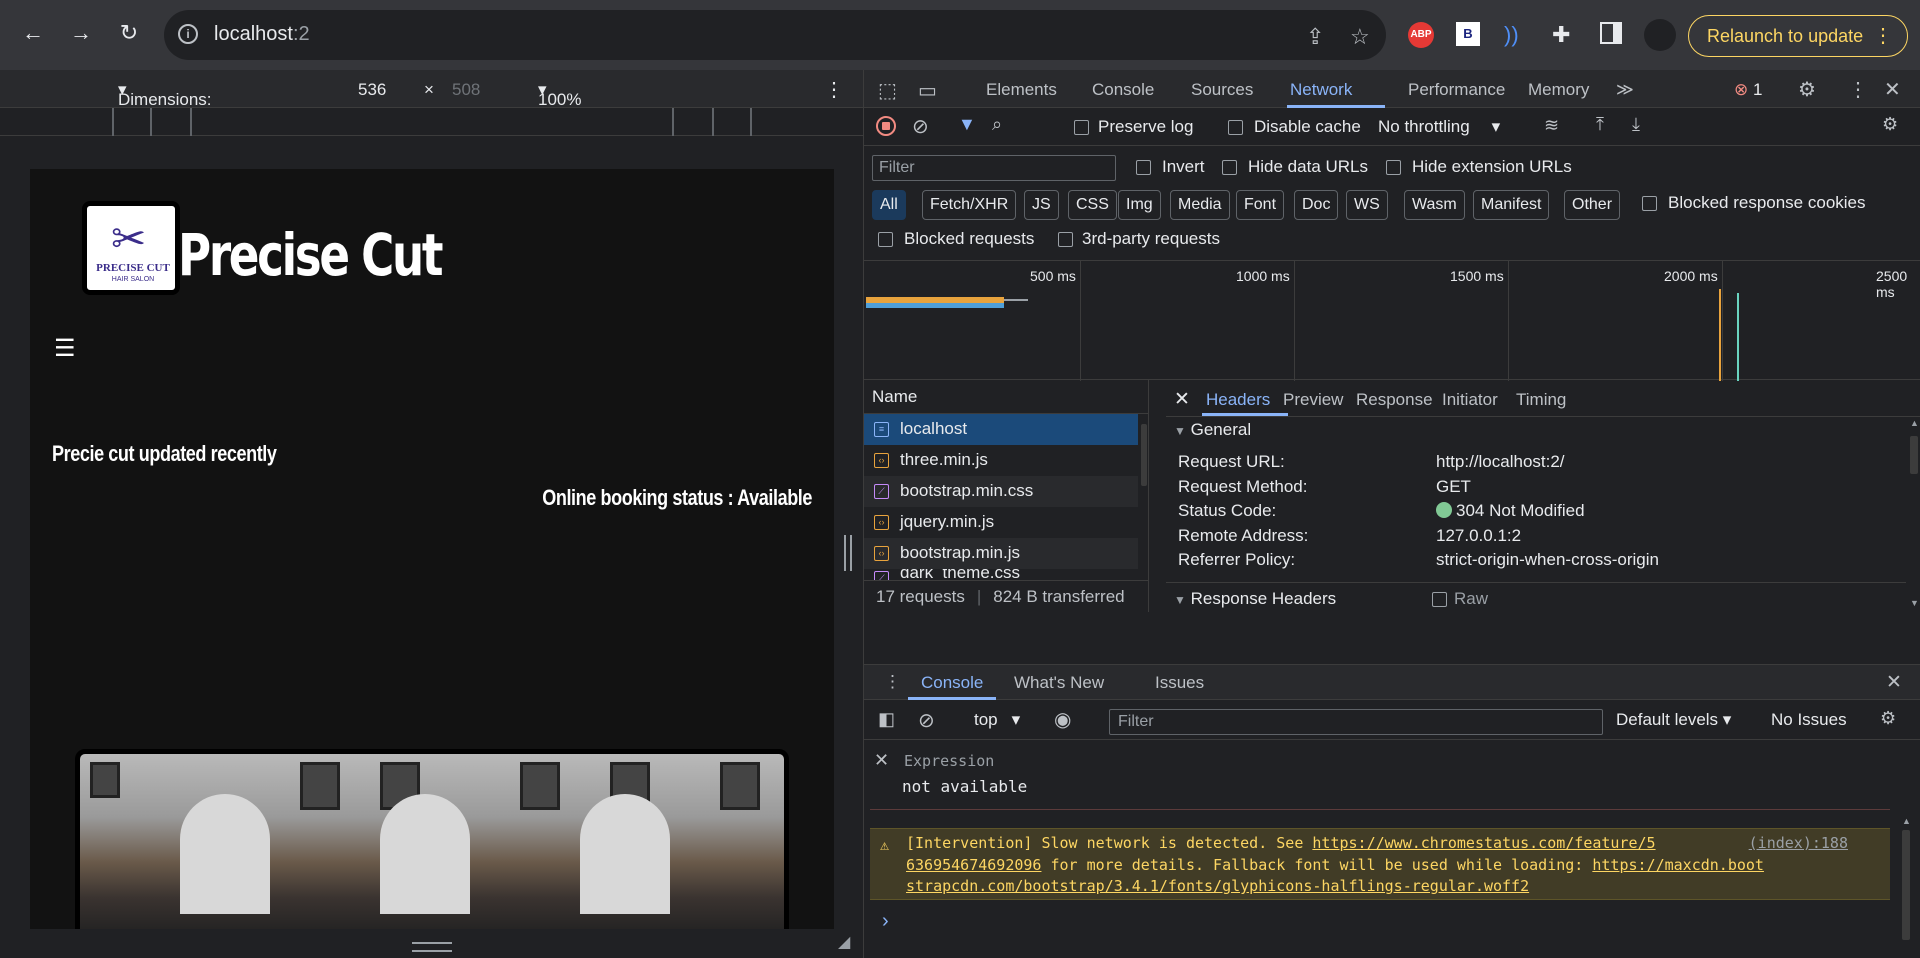 The height and width of the screenshot is (958, 1920). I want to click on tab-performance: Performance, so click(1456, 90).